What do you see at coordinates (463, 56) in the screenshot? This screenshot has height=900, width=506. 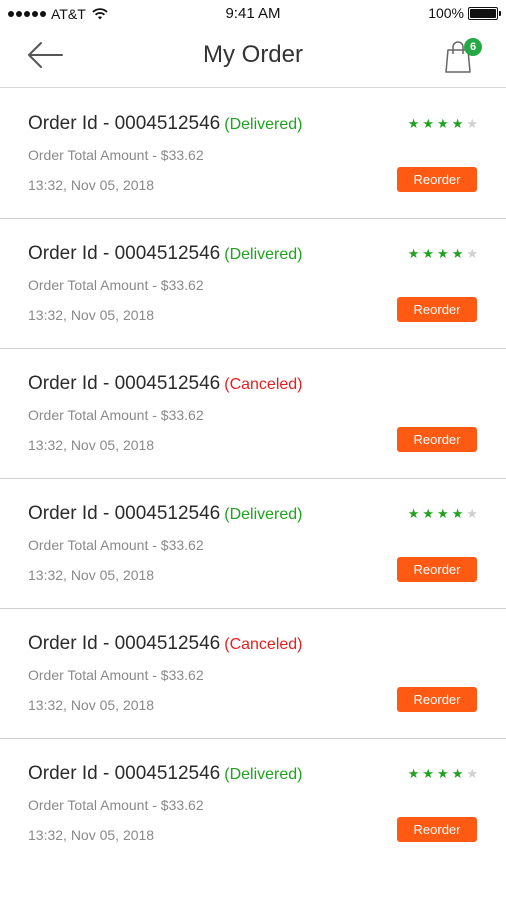 I see `cart-button: 6` at bounding box center [463, 56].